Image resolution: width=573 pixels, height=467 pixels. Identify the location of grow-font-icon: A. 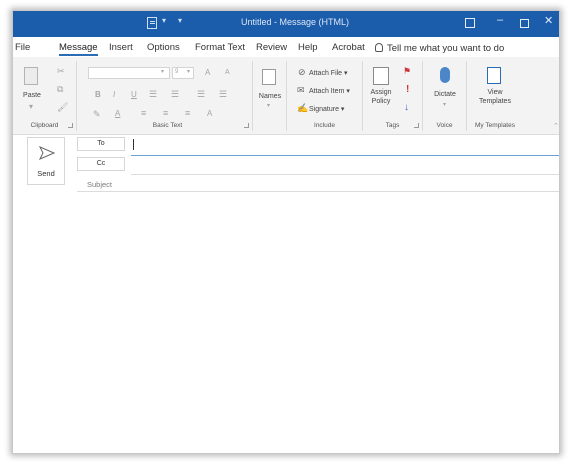
(207, 73).